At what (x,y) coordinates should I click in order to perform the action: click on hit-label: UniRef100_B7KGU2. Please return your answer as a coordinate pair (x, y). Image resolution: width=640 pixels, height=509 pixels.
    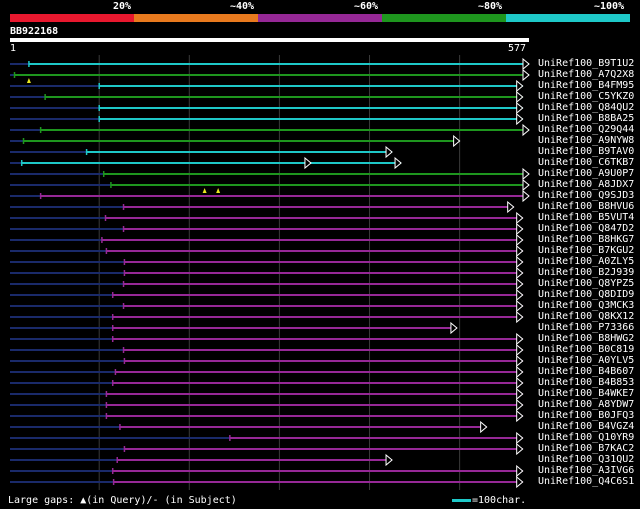
    Looking at the image, I should click on (586, 250).